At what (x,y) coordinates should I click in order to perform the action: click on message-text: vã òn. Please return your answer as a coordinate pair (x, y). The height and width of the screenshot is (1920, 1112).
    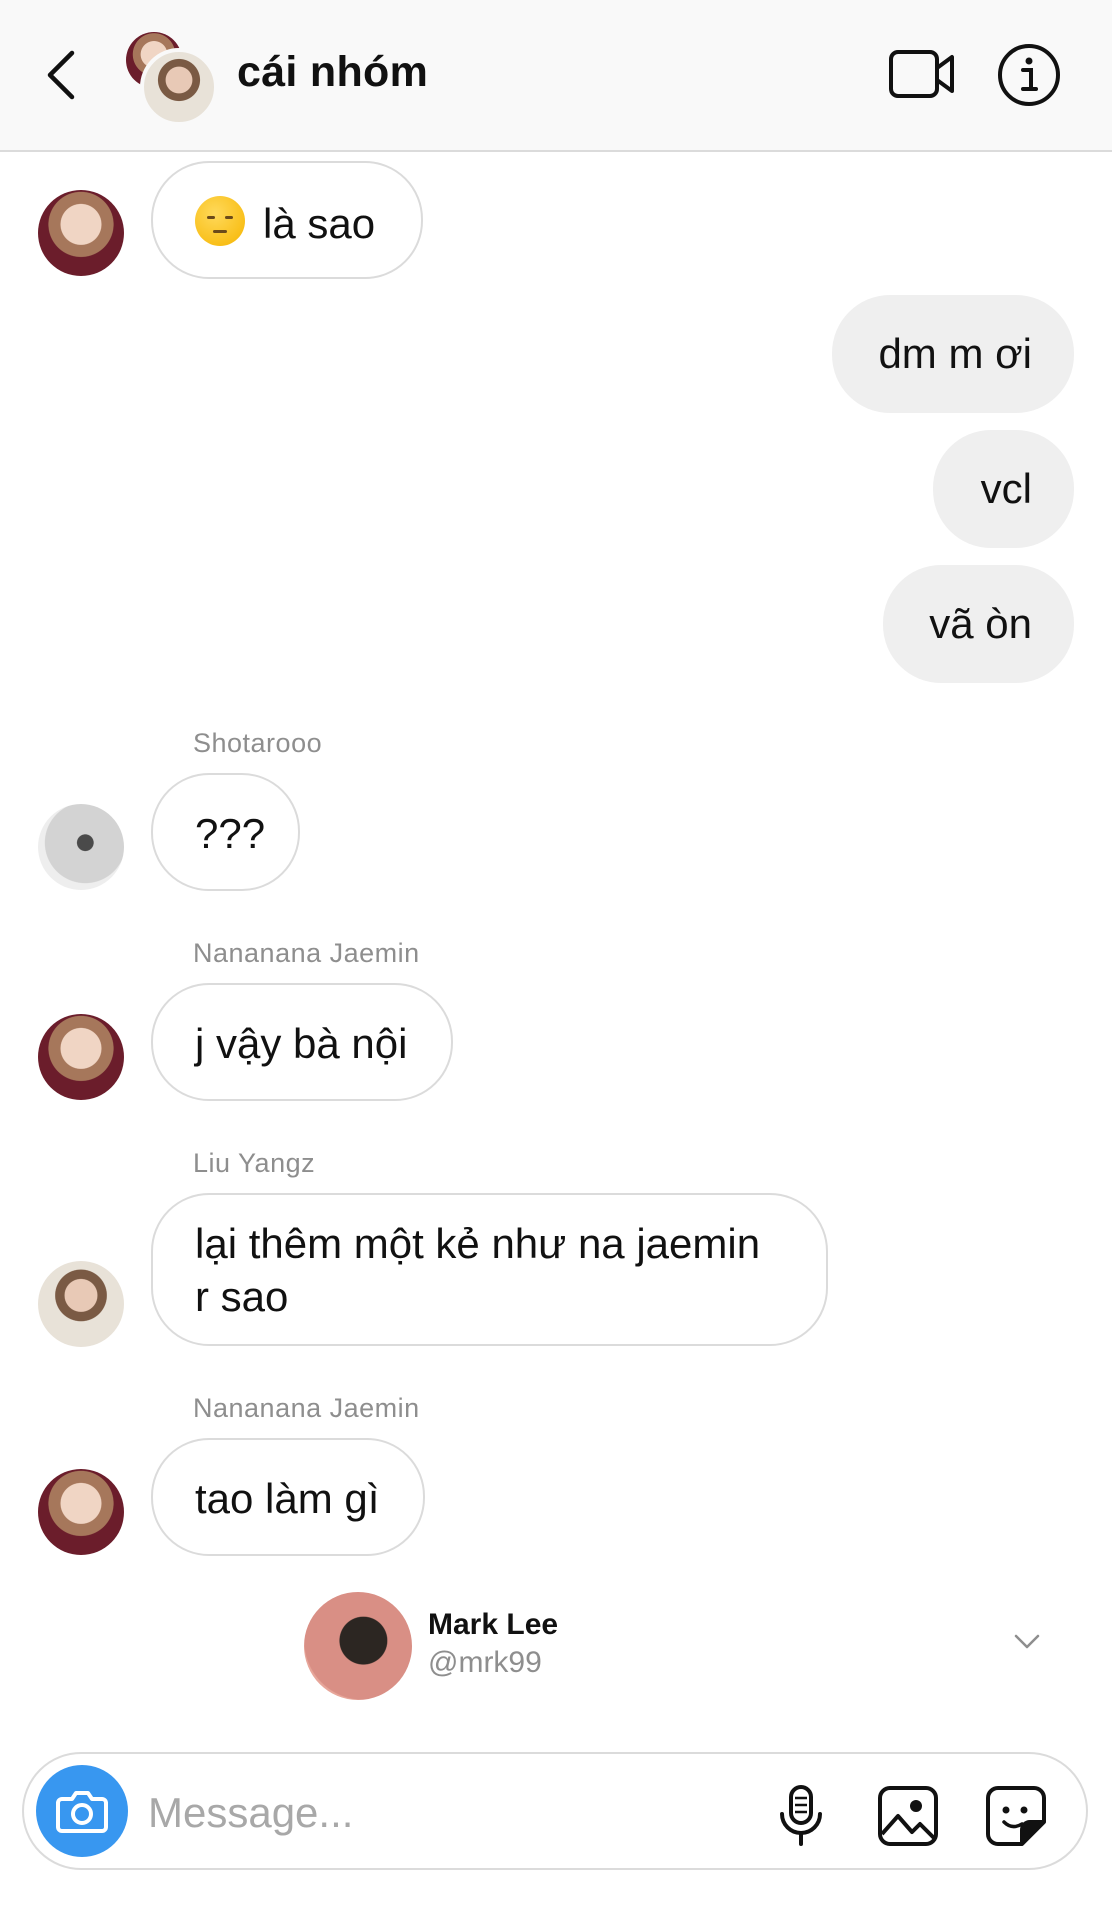
    Looking at the image, I should click on (980, 623).